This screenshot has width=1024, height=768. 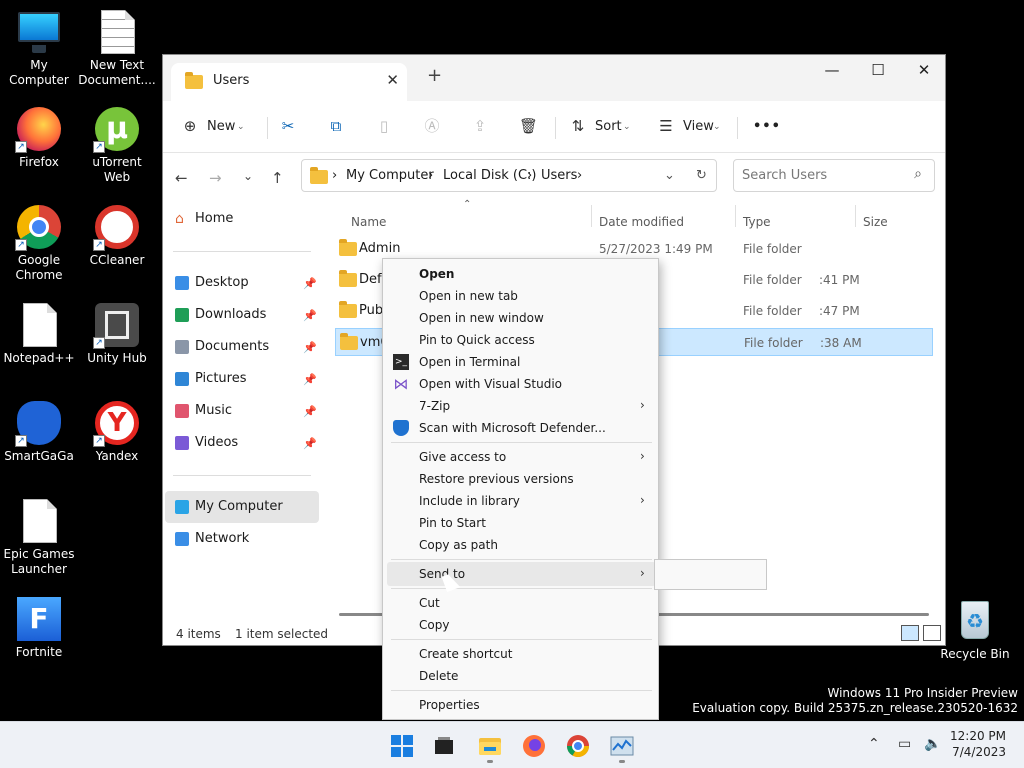 What do you see at coordinates (438, 676) in the screenshot?
I see `menu-item-delete: Delete` at bounding box center [438, 676].